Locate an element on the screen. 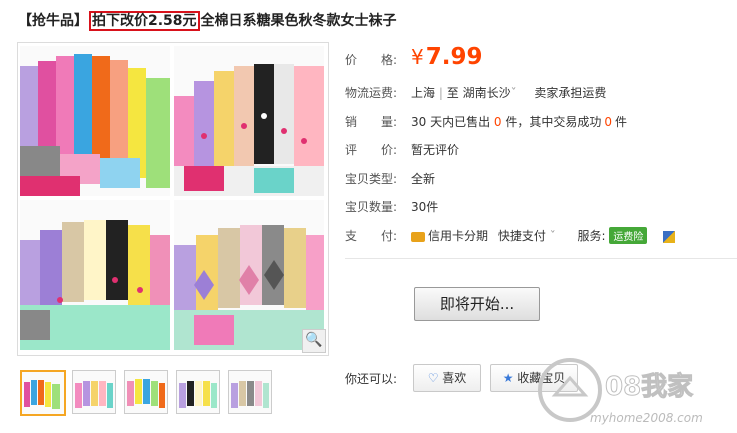 The image size is (737, 433). ship-from: 上海 is located at coordinates (423, 93).